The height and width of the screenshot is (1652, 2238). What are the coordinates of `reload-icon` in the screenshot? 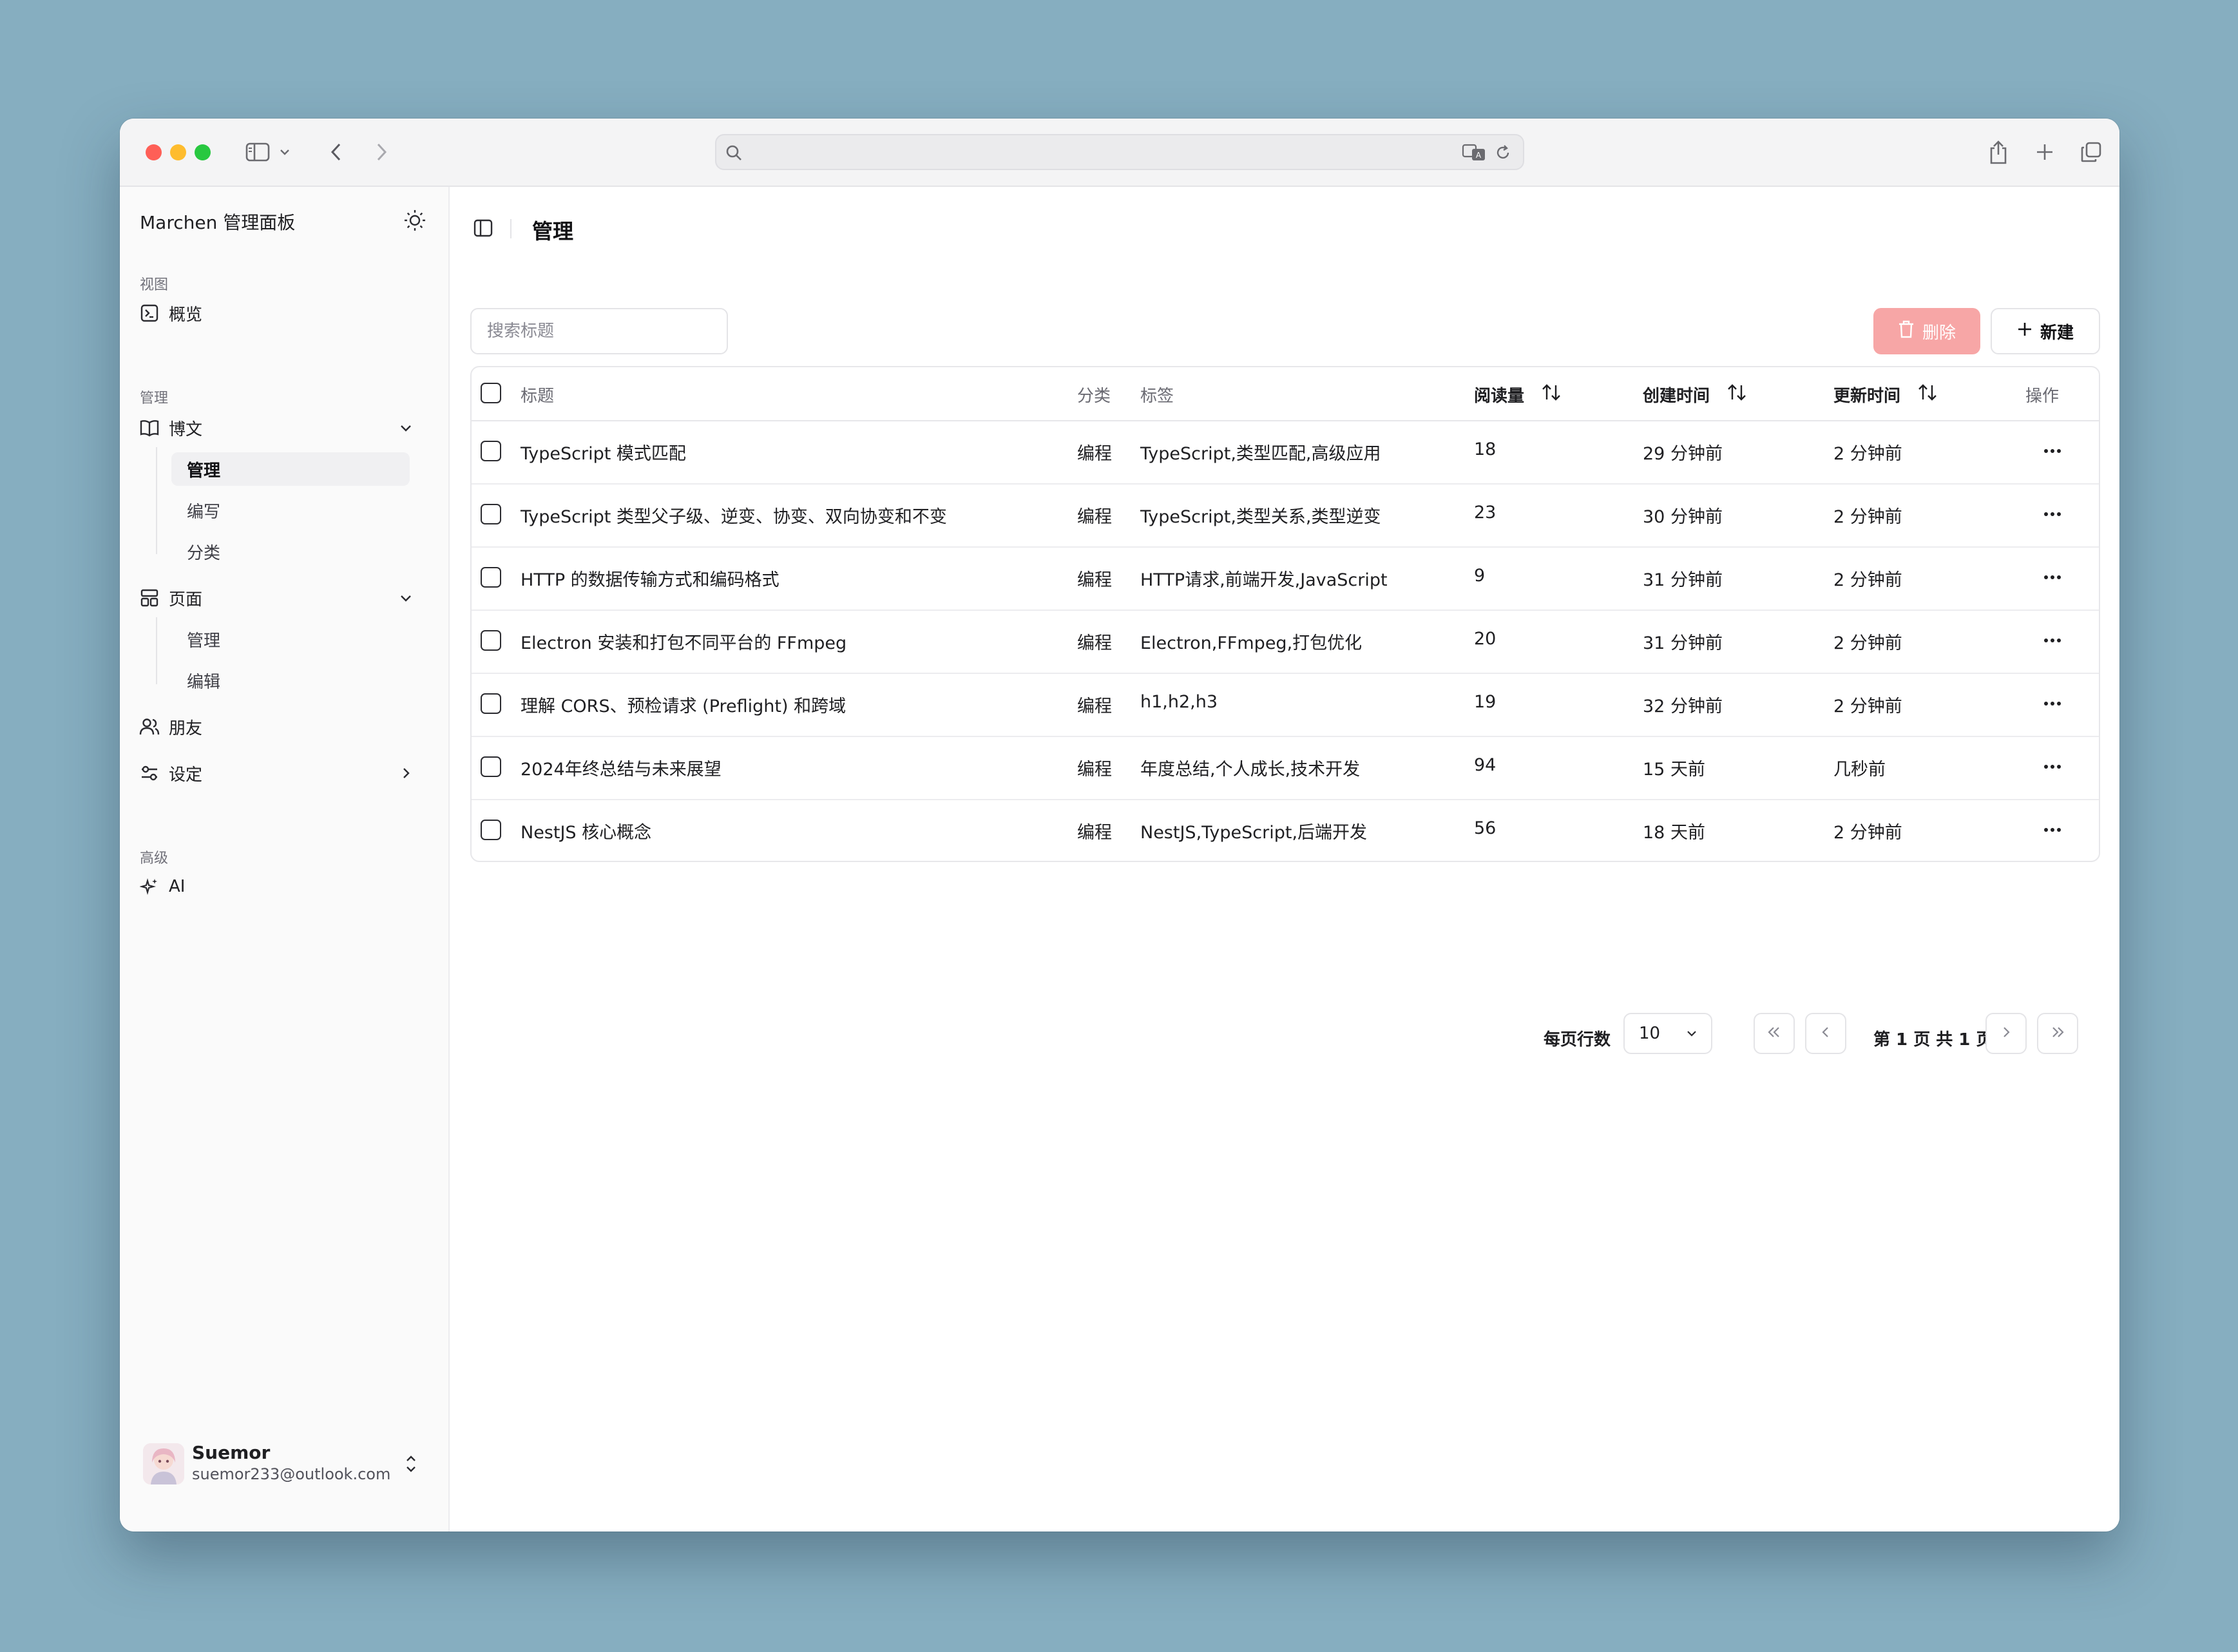 It's located at (1503, 153).